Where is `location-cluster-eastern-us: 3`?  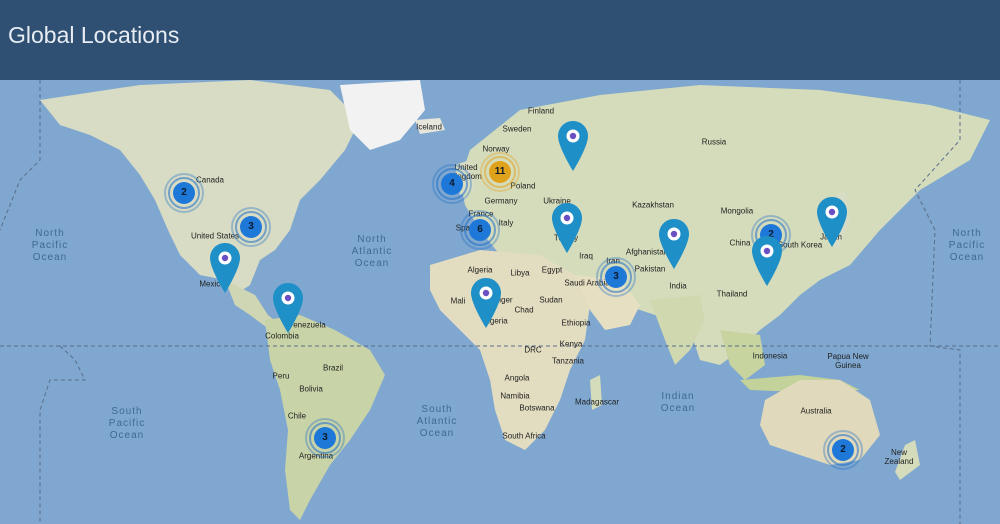 location-cluster-eastern-us: 3 is located at coordinates (251, 227).